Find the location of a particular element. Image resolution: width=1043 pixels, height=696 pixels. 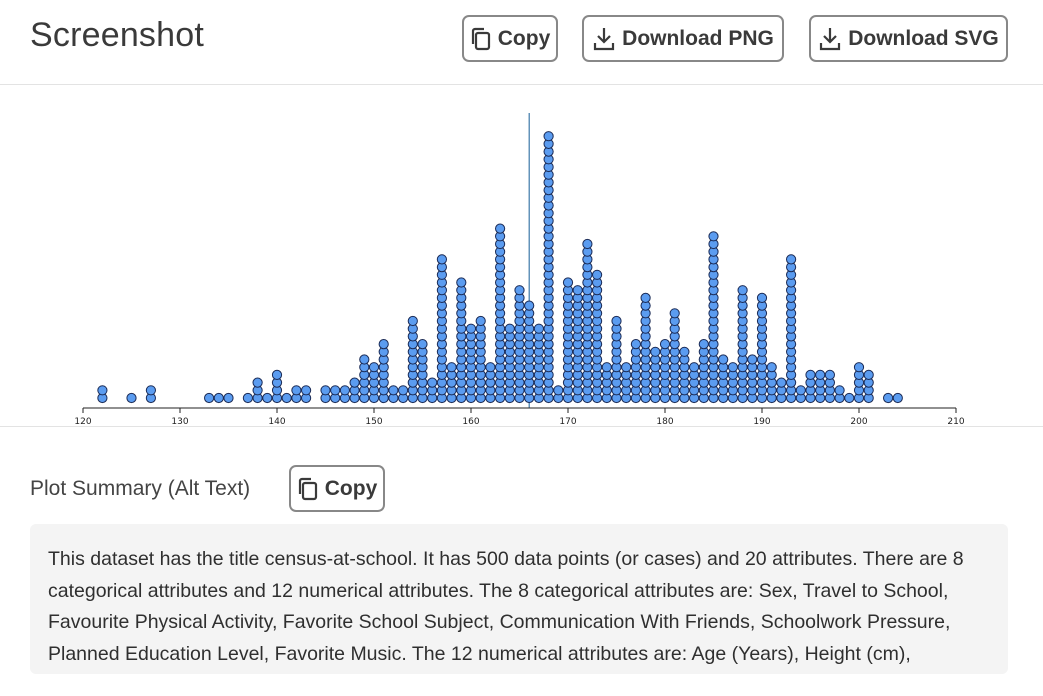

copy-button-label: Copy is located at coordinates (524, 38).